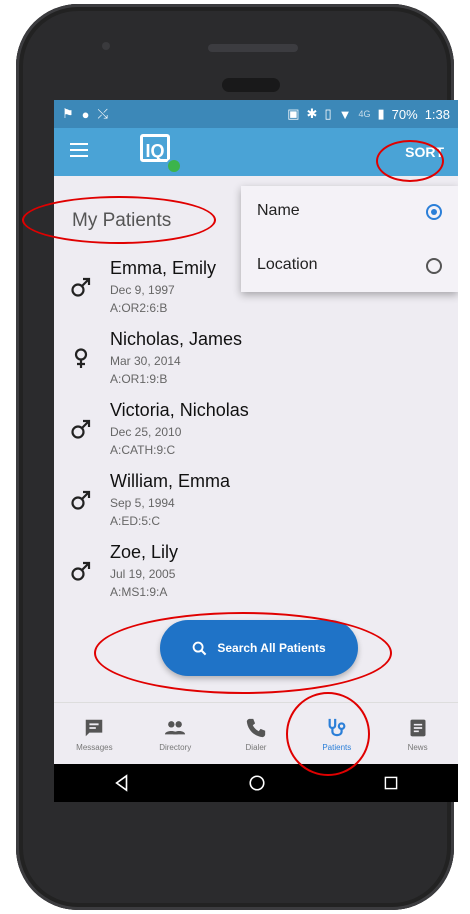 The height and width of the screenshot is (914, 470). What do you see at coordinates (337, 727) in the screenshot?
I see `stethoscope-icon` at bounding box center [337, 727].